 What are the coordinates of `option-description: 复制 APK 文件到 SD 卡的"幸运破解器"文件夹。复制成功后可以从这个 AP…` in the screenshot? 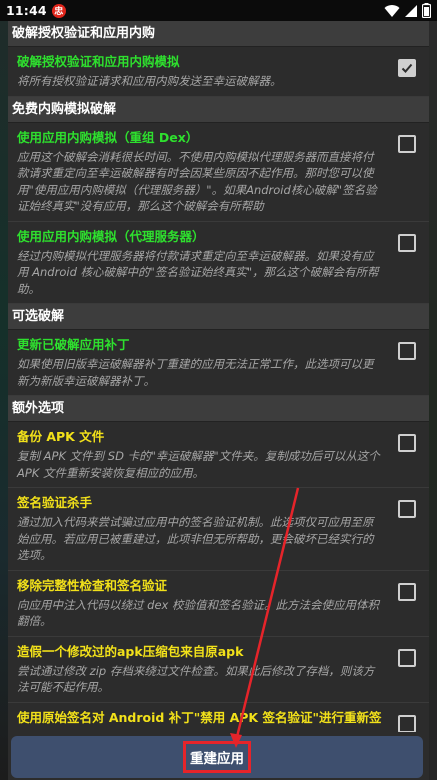 It's located at (198, 464).